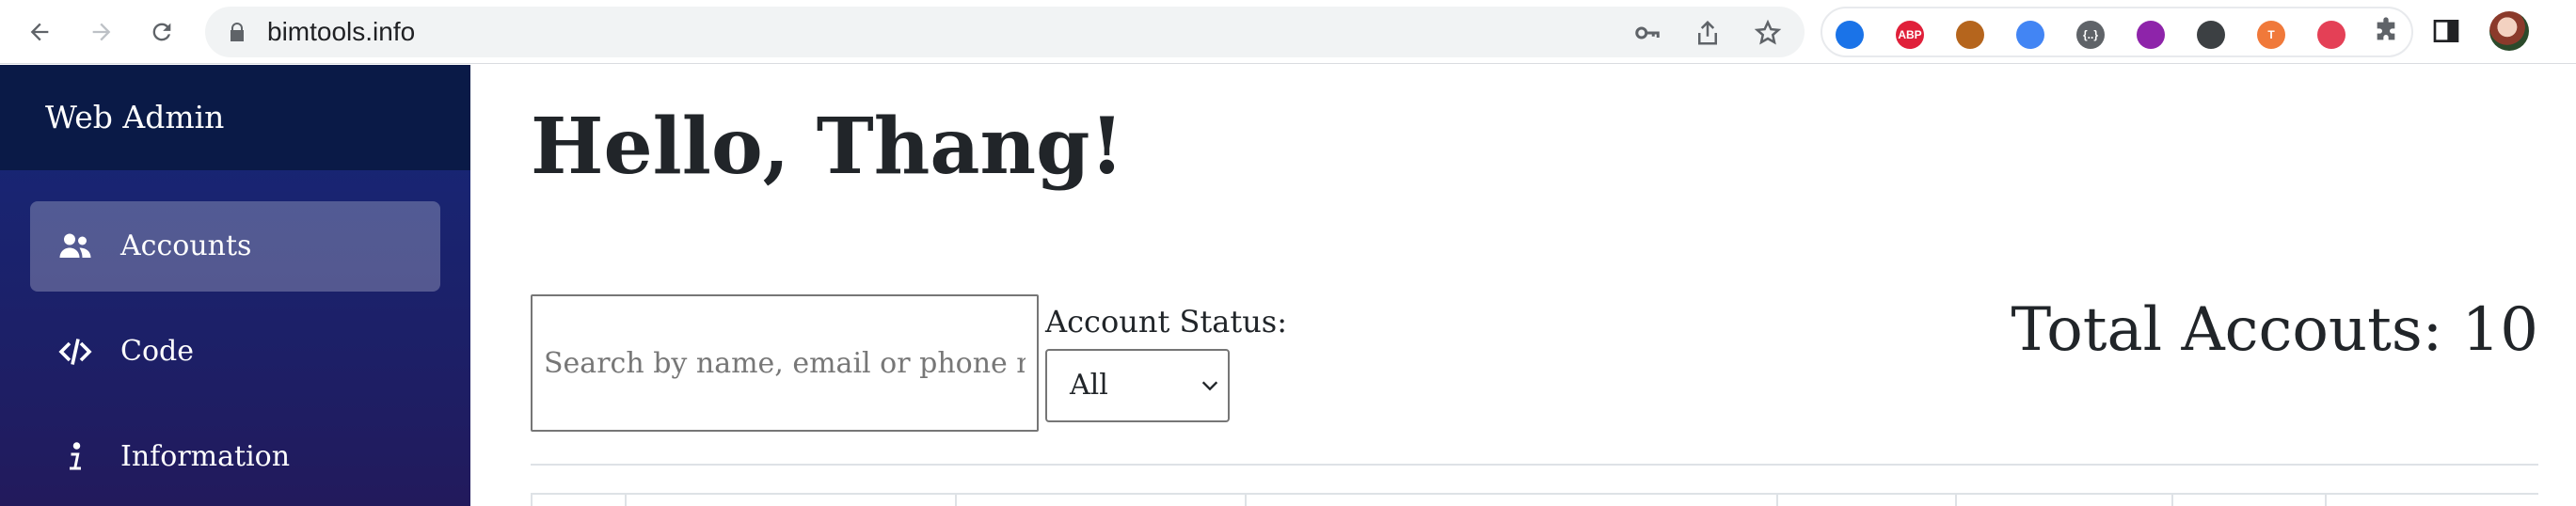 The image size is (2576, 506). Describe the element at coordinates (2271, 35) in the screenshot. I see `todoist-icon: T` at that location.